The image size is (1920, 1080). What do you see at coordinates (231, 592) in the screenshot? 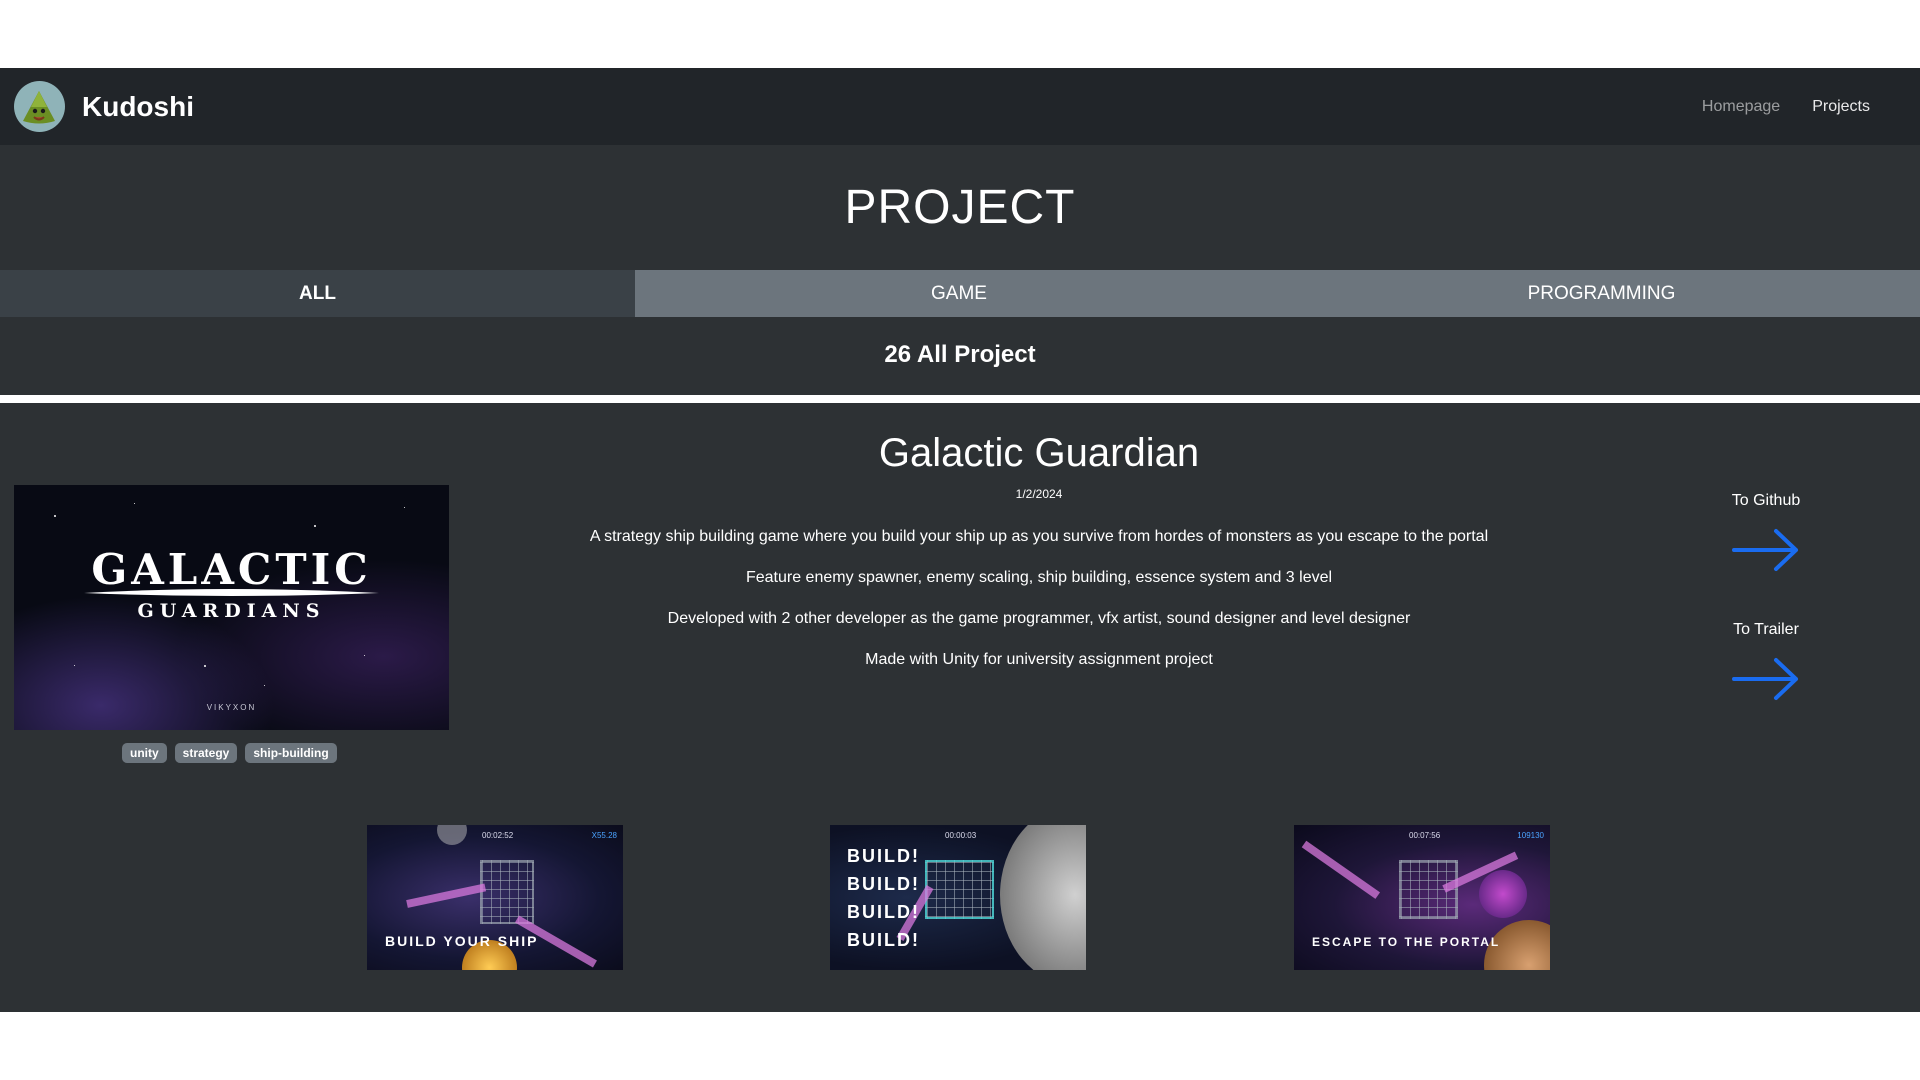
I see `cover-swoosh-icon` at bounding box center [231, 592].